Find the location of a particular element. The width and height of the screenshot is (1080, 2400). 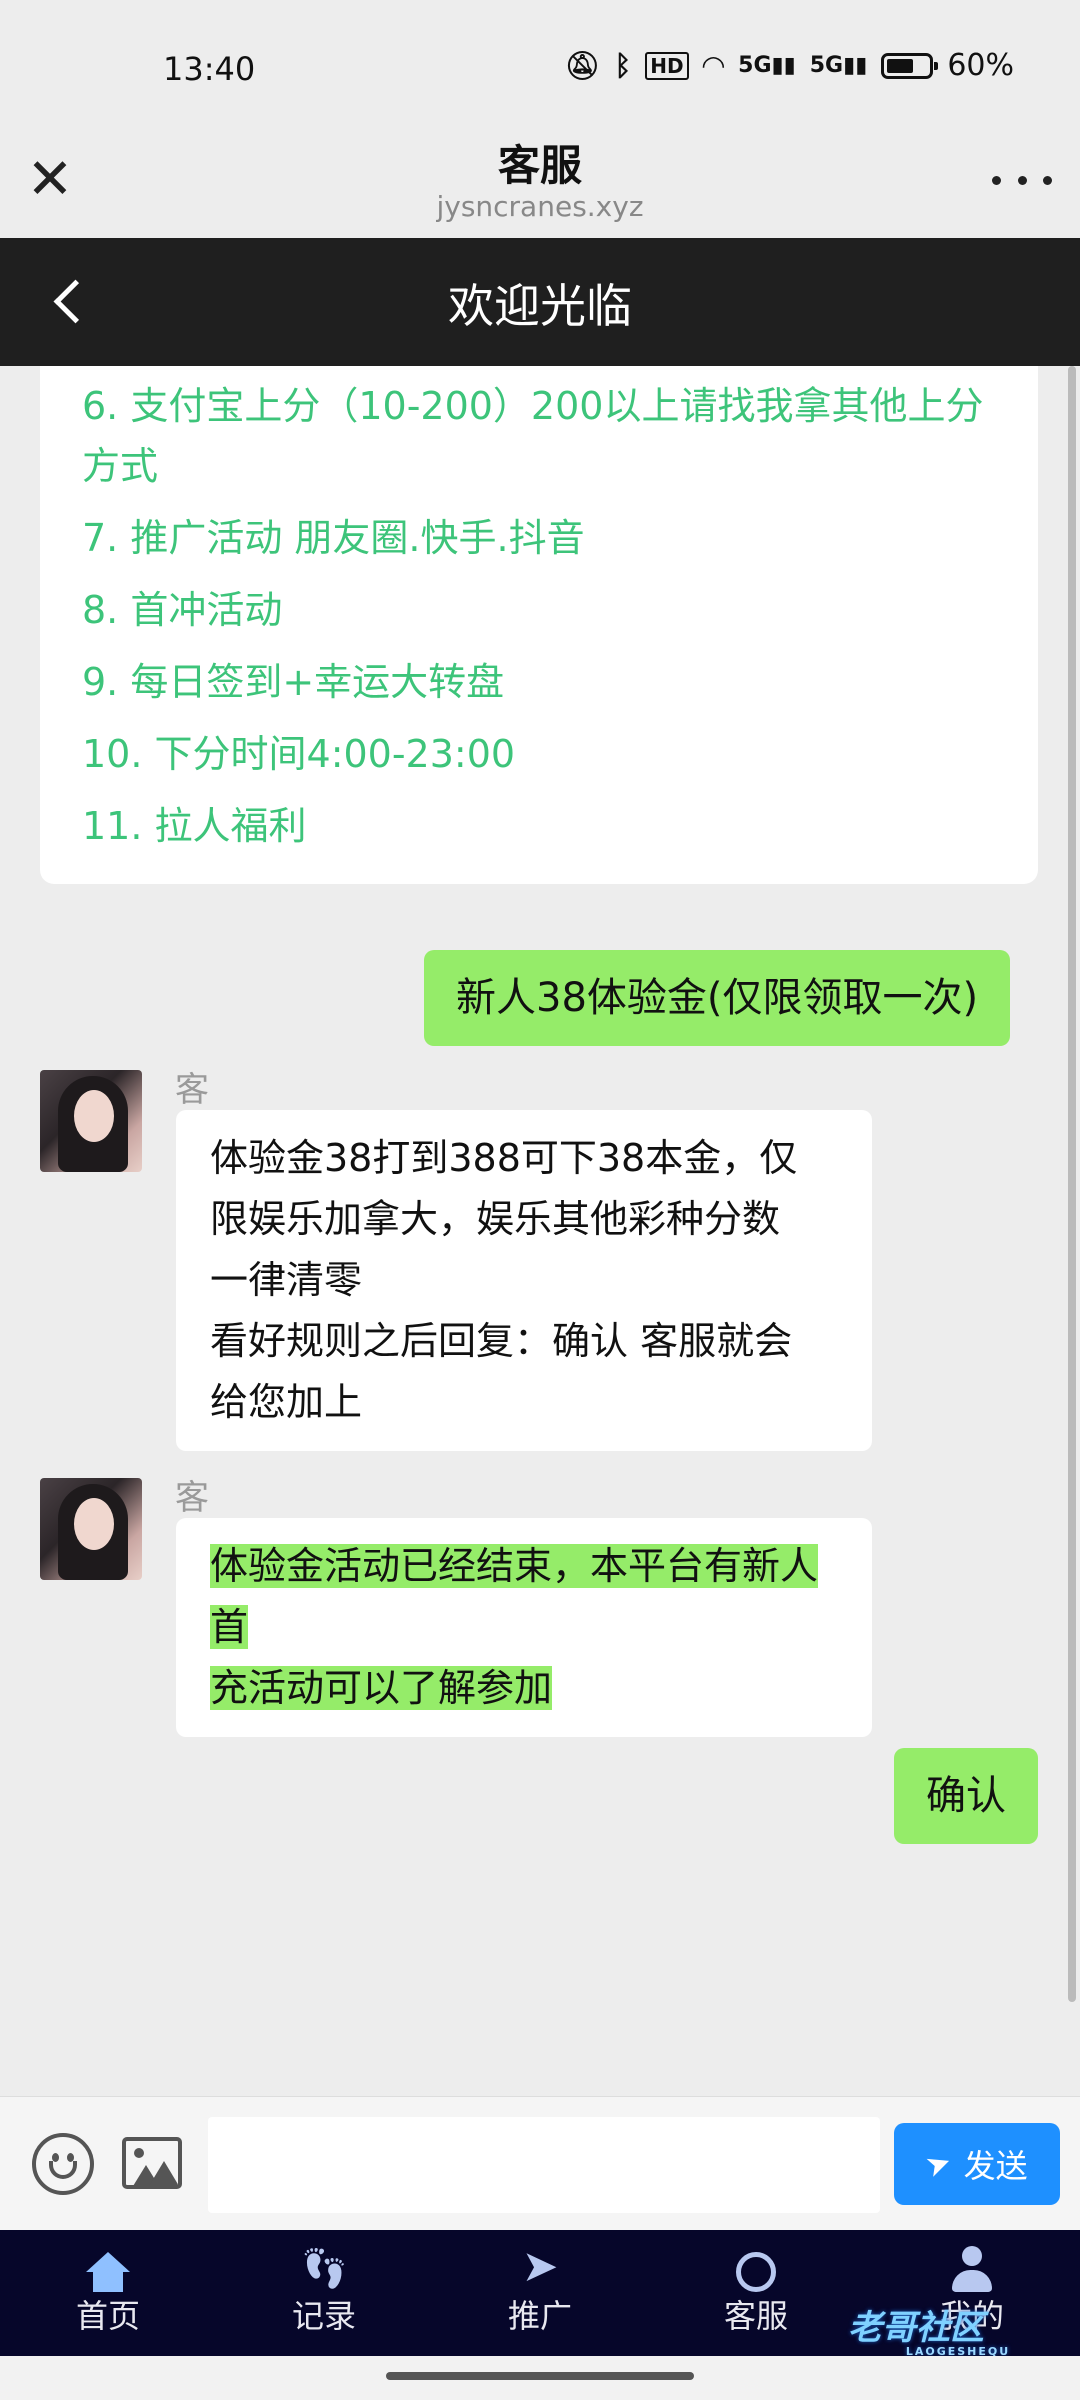

message-line: 体验金38打到388可下38本金，仅 is located at coordinates (504, 1158).